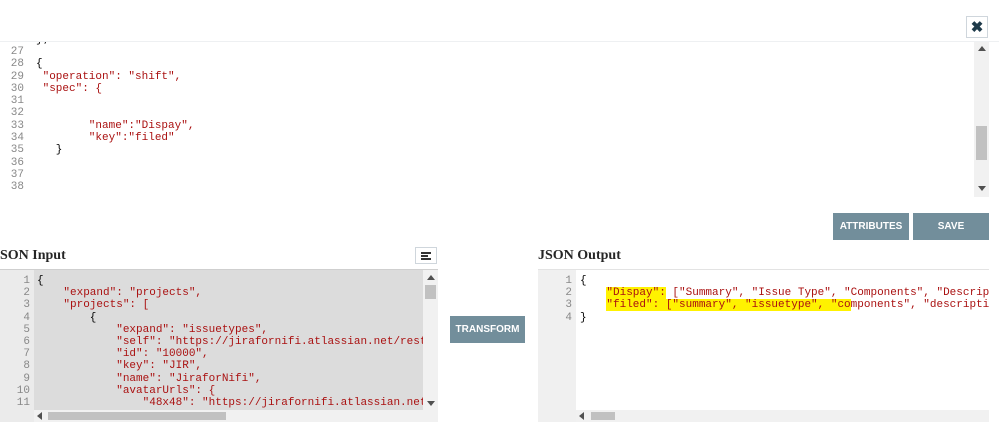 Image resolution: width=999 pixels, height=422 pixels. I want to click on line-number: 30, so click(17, 88).